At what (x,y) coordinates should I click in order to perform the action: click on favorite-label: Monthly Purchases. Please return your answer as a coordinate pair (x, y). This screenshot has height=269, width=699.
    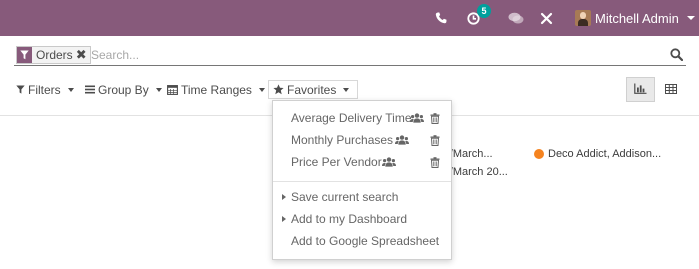
    Looking at the image, I should click on (342, 140).